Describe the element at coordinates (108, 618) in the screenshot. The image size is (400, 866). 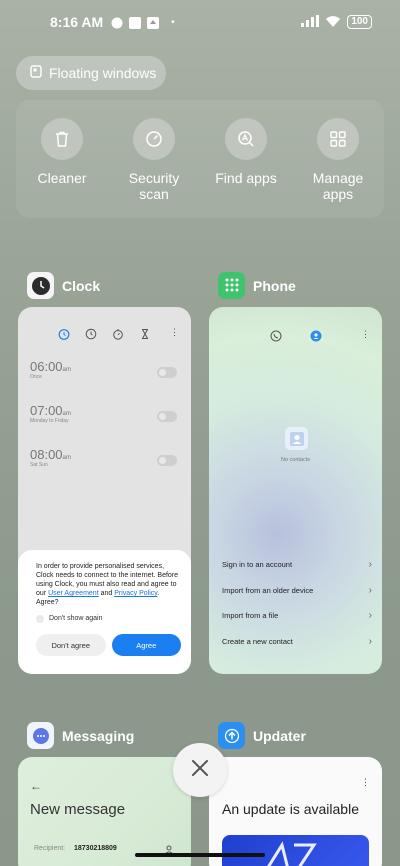
I see `dont-show-again-option: Don't show again` at that location.